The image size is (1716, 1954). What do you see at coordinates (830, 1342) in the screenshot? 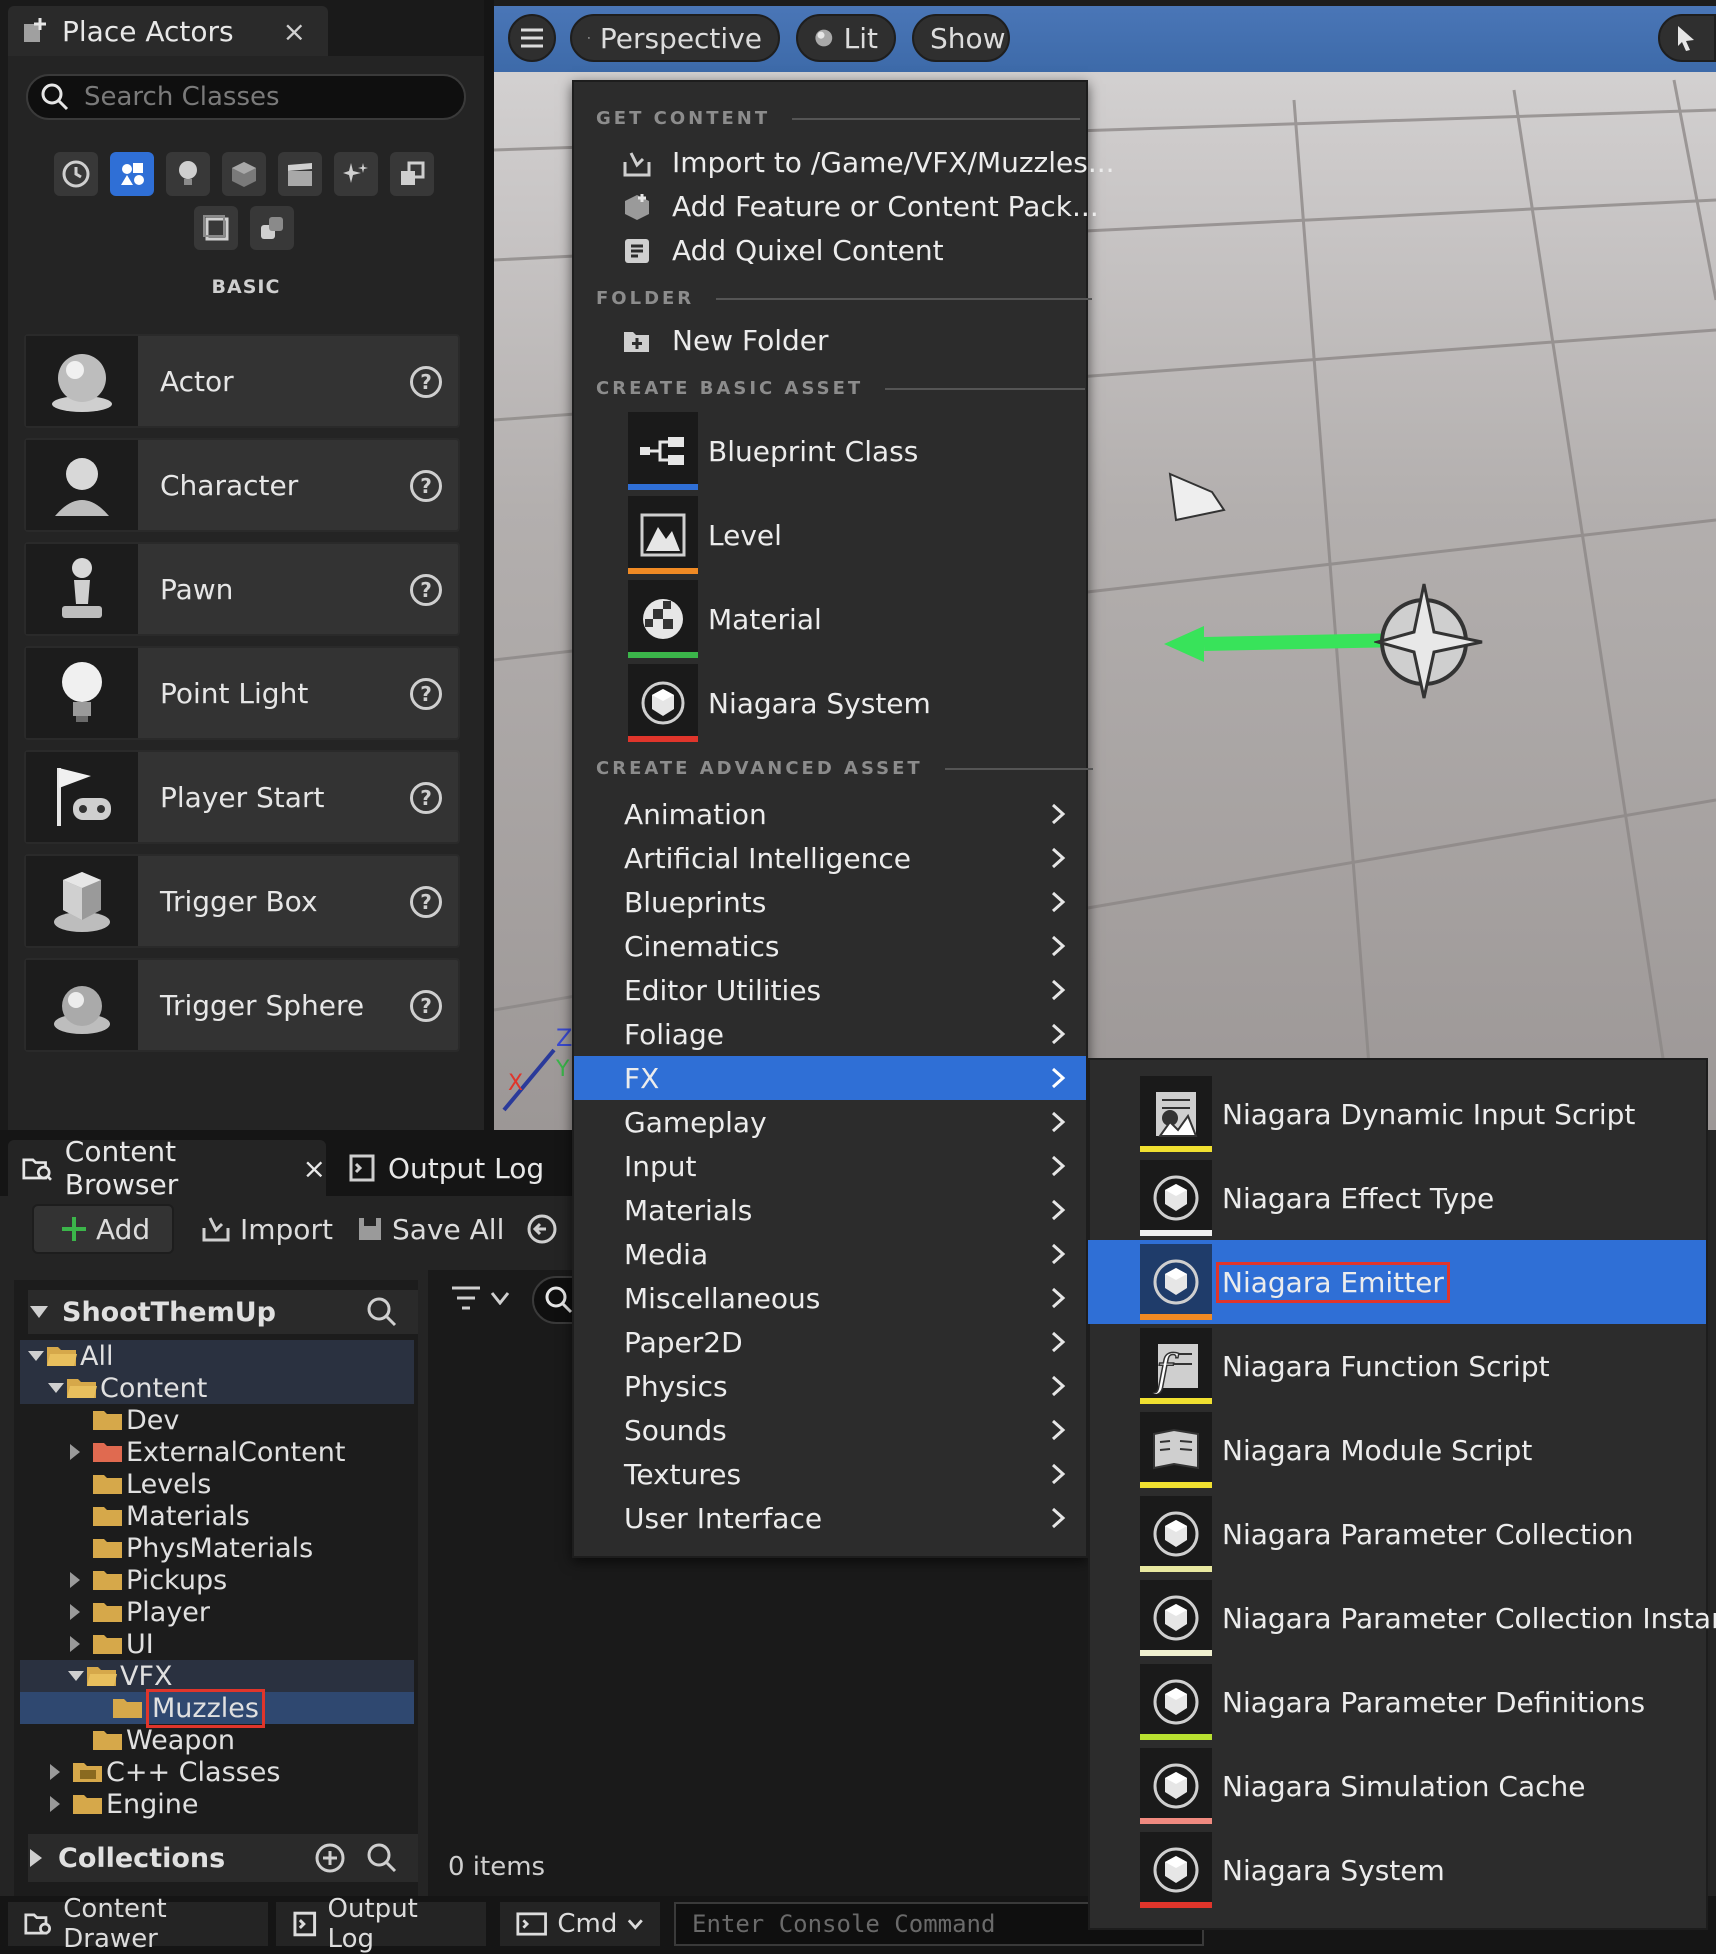
I see `menu-item-paper2d: Paper2D` at bounding box center [830, 1342].